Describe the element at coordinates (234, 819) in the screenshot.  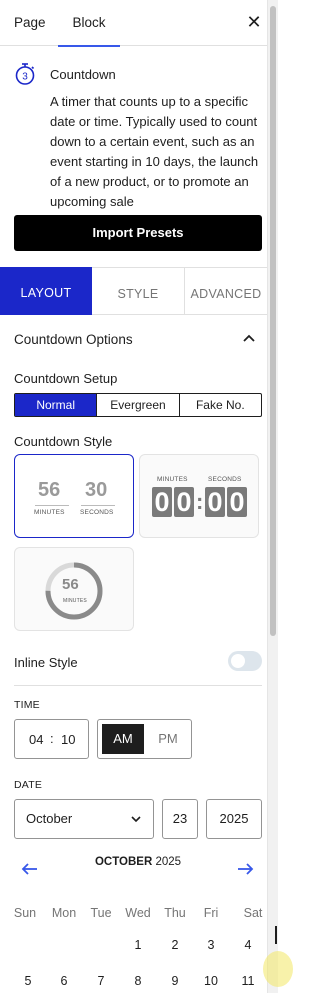
I see `year-input: 2025` at that location.